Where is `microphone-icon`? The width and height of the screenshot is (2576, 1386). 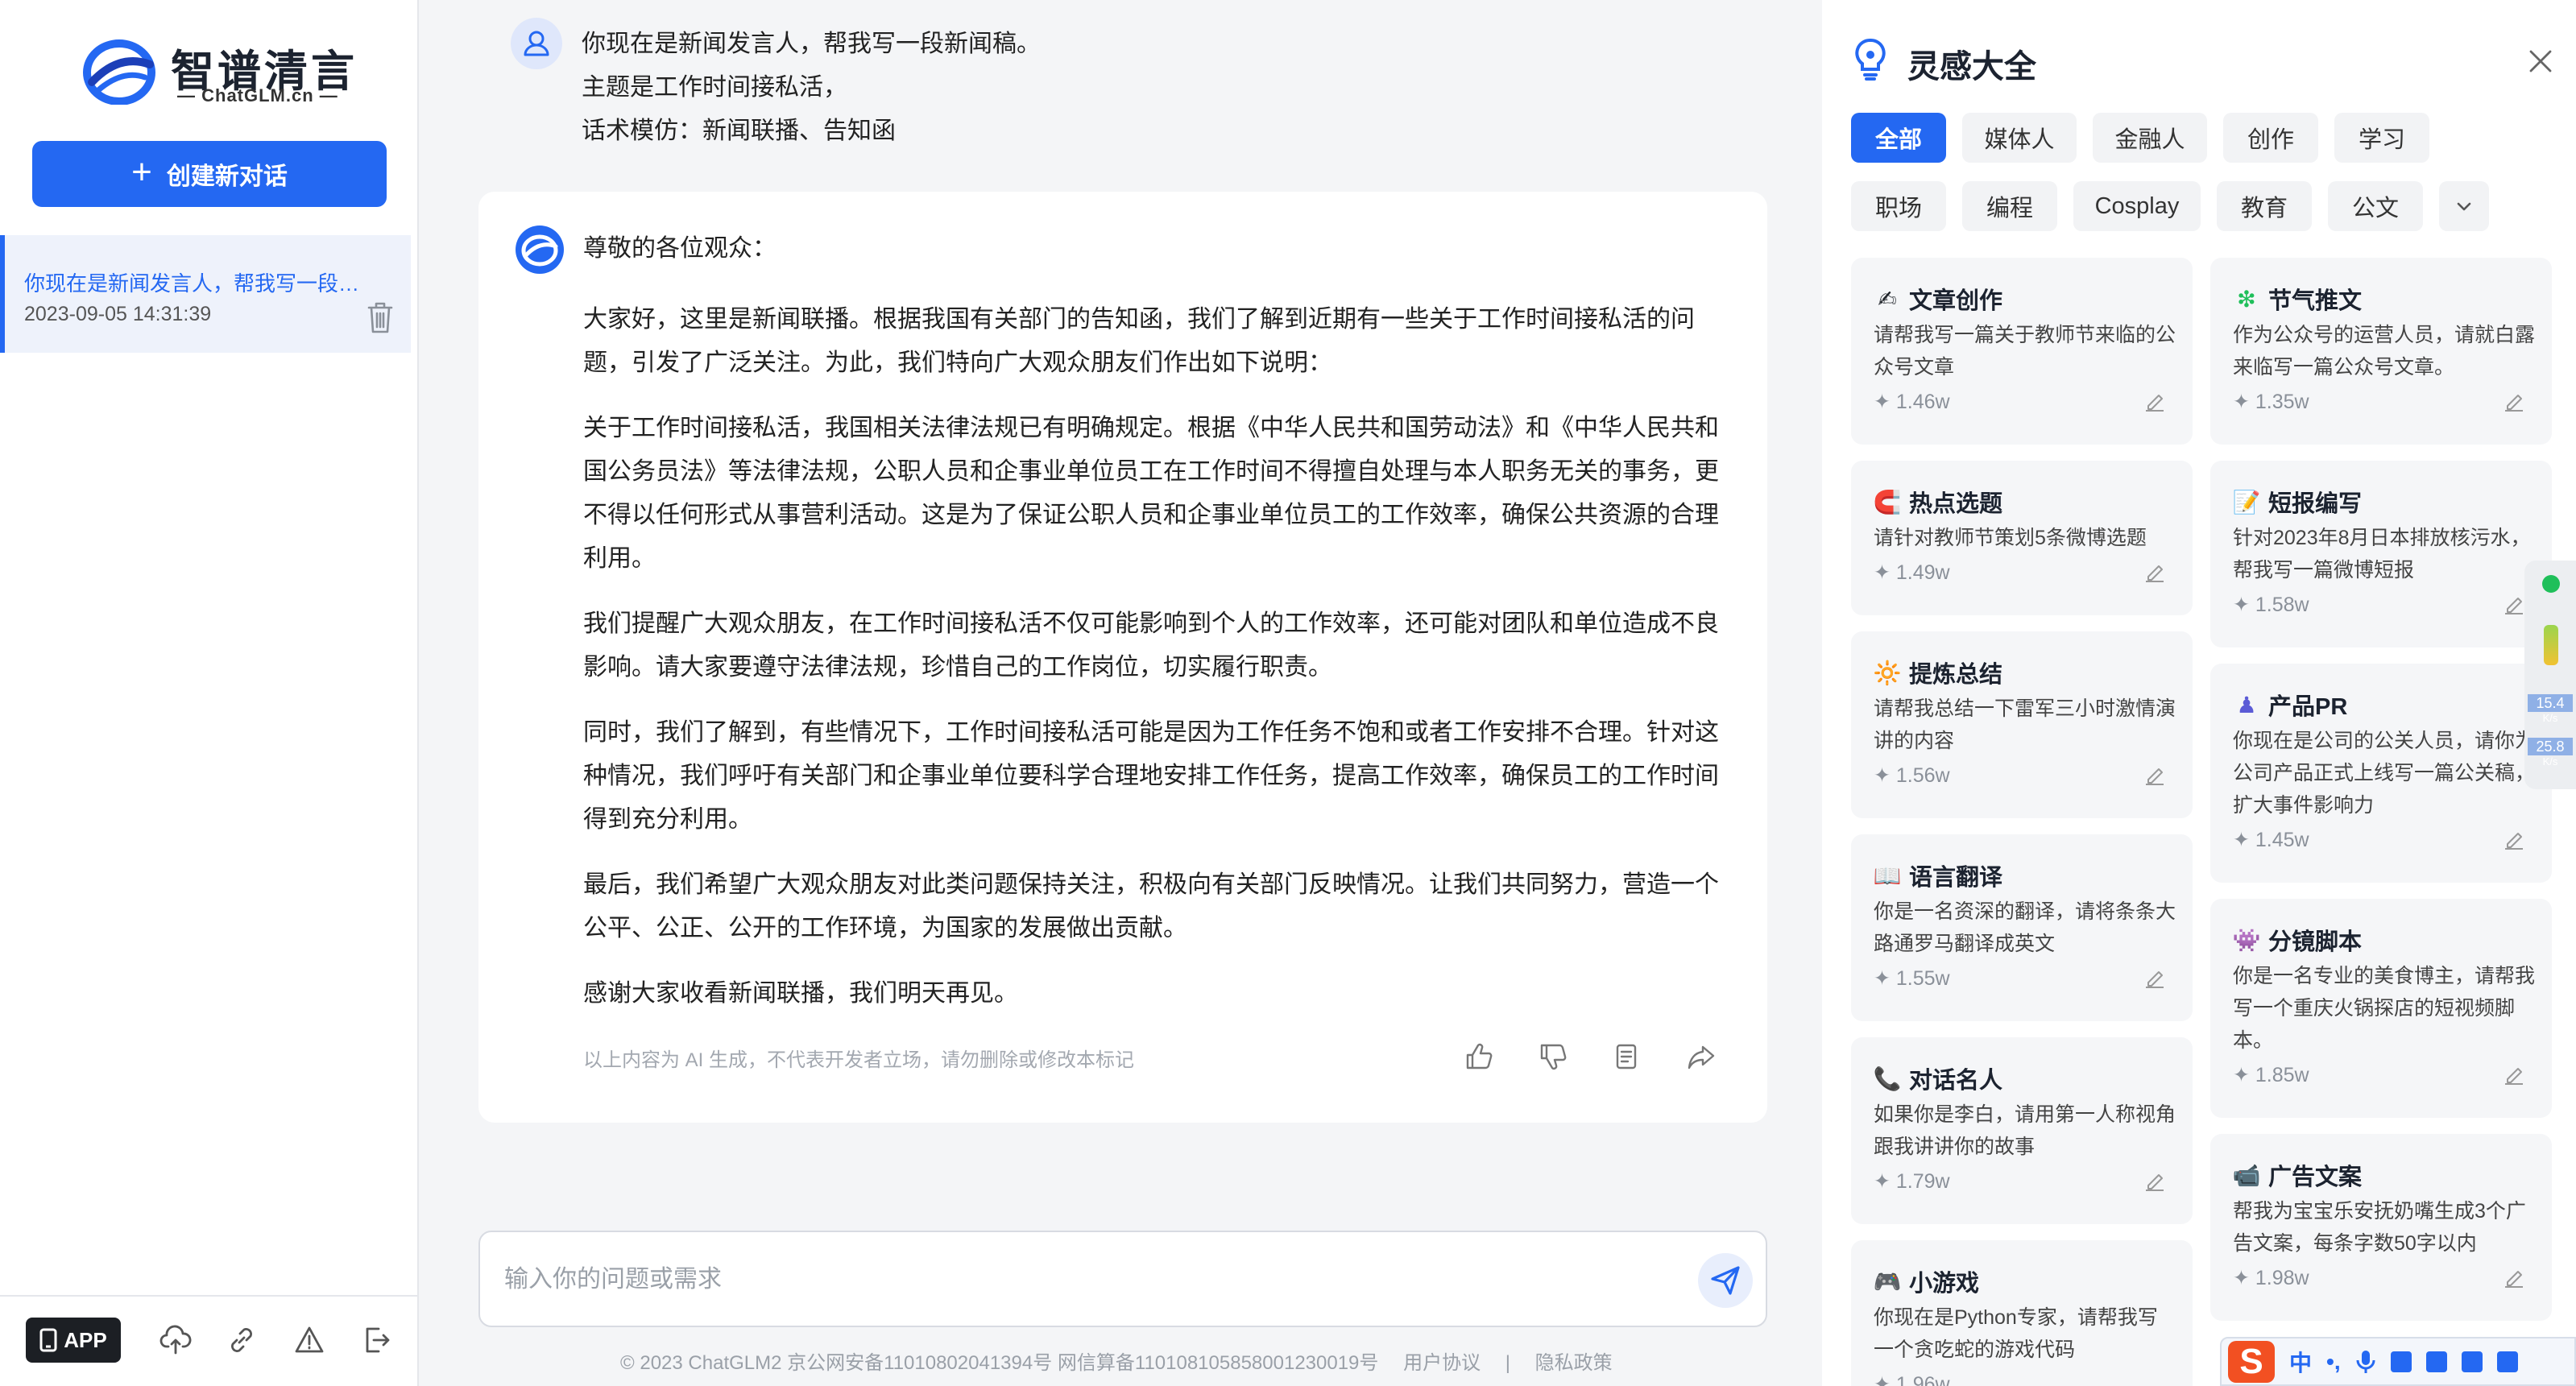 microphone-icon is located at coordinates (2365, 1362).